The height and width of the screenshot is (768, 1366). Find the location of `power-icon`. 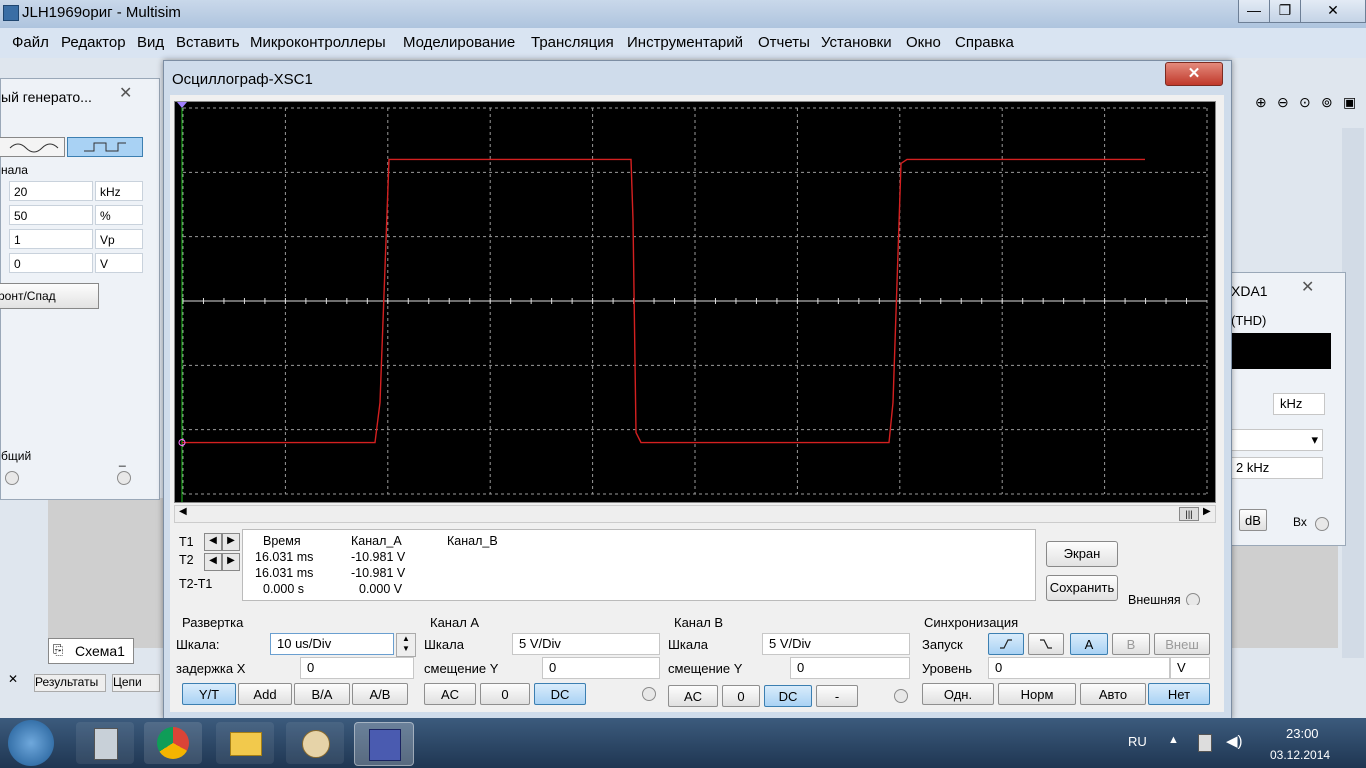

power-icon is located at coordinates (1205, 743).